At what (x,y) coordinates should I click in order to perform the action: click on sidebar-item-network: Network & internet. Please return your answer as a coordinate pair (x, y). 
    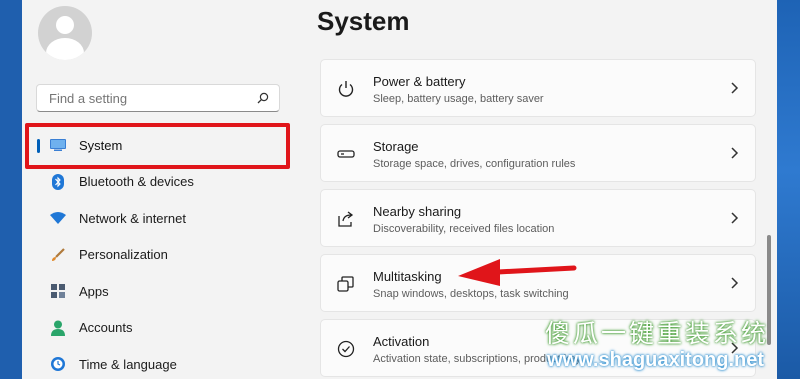
    Looking at the image, I should click on (161, 218).